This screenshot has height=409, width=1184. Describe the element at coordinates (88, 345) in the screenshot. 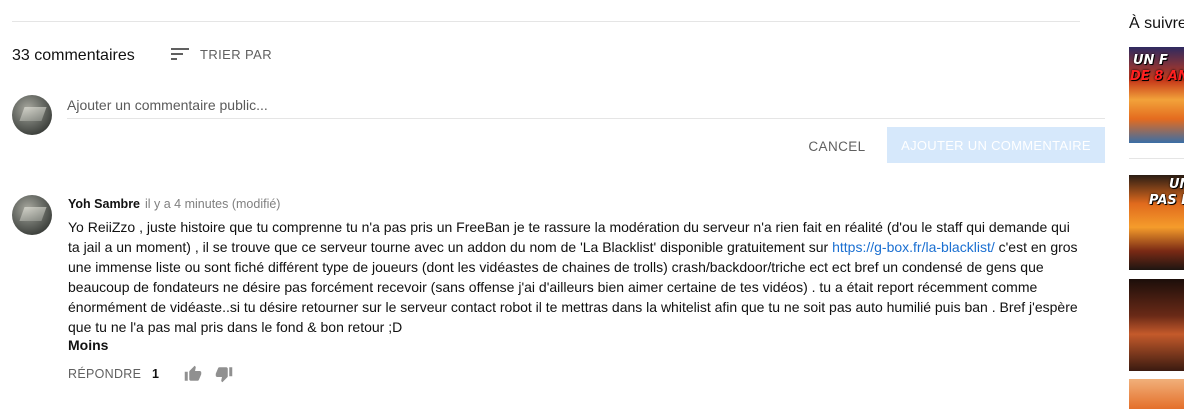

I see `show-less-toggle: Moins` at that location.